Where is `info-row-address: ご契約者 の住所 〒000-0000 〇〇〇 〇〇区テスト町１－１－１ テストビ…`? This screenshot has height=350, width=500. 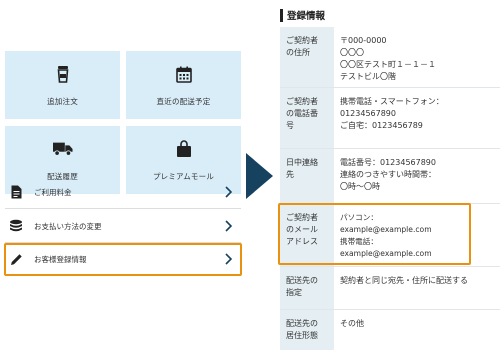 info-row-address: ご契約者 の住所 〒000-0000 〇〇〇 〇〇区テスト町１－１－１ テストビ… is located at coordinates (390, 57).